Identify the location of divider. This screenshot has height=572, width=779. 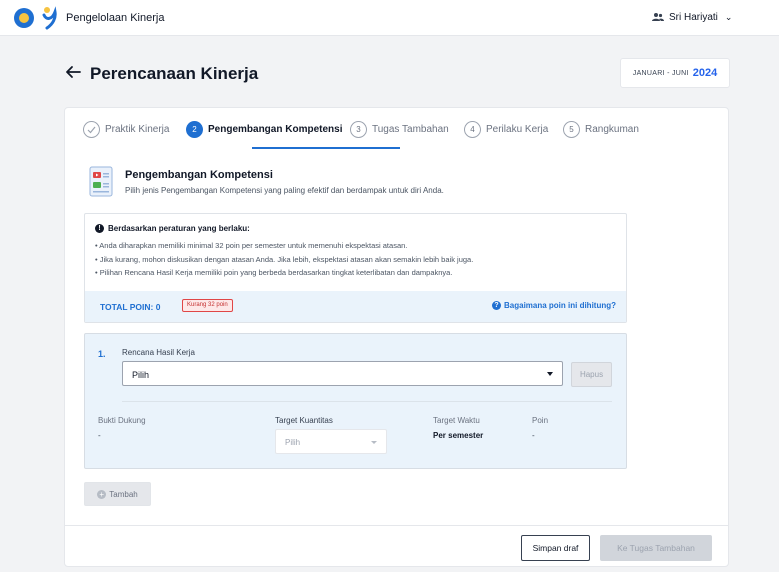
(367, 401).